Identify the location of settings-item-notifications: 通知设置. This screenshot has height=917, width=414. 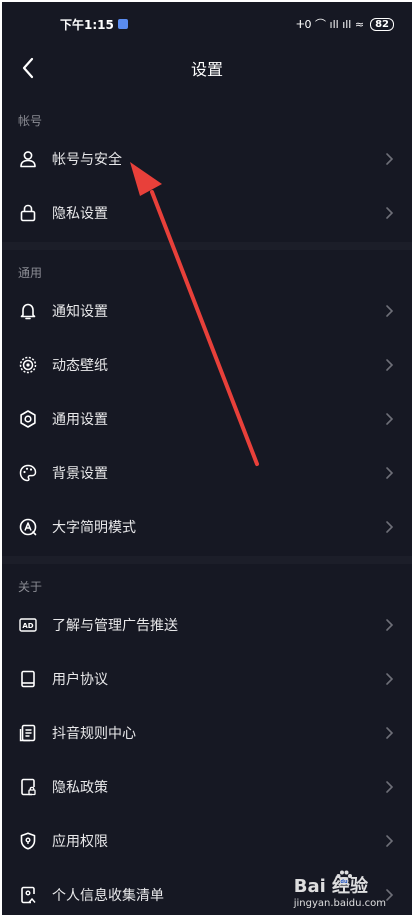
(207, 311).